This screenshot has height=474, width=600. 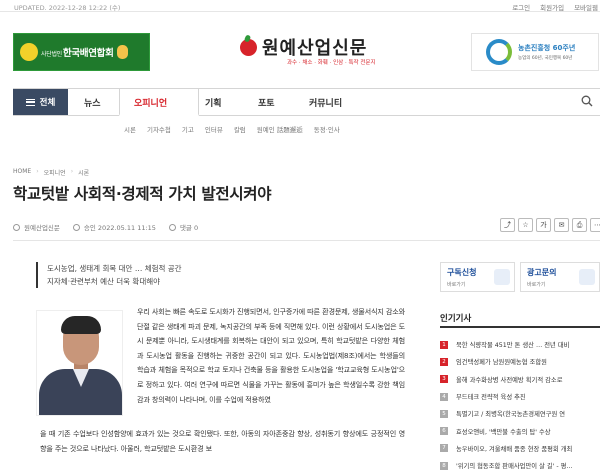 I want to click on subnav-item-reporter-note: 기자수첩, so click(x=159, y=129).